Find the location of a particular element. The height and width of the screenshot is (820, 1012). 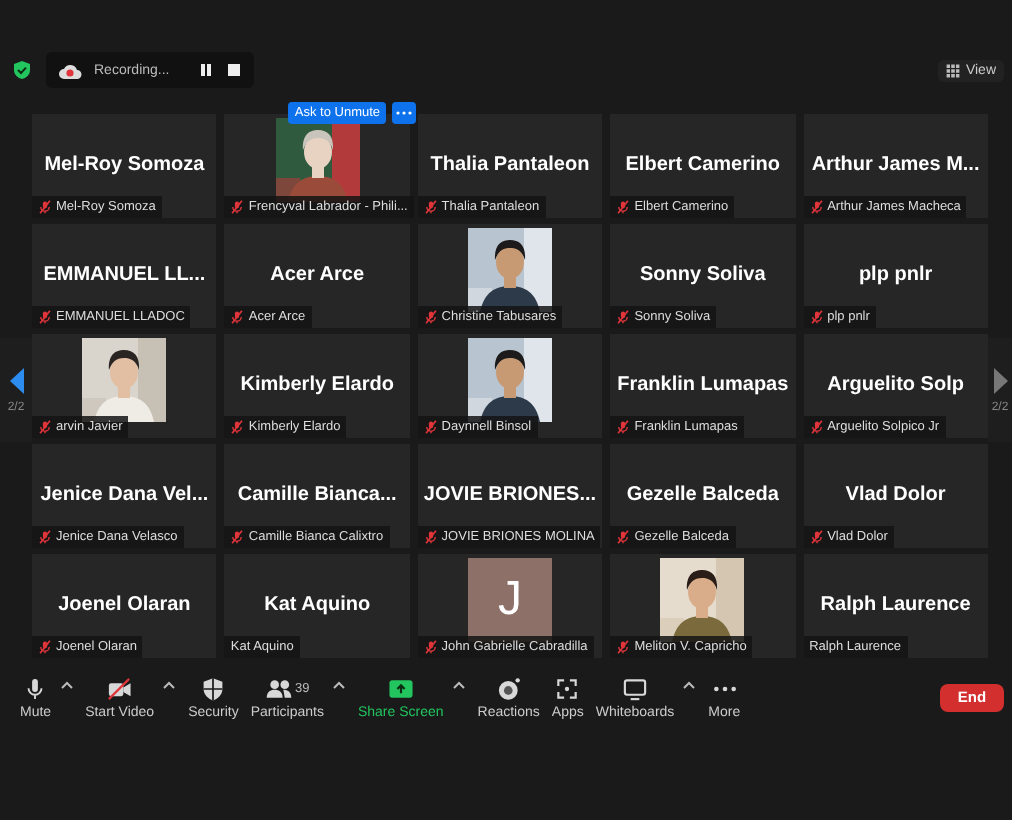

participant-name: Kat Aquino is located at coordinates (317, 605).